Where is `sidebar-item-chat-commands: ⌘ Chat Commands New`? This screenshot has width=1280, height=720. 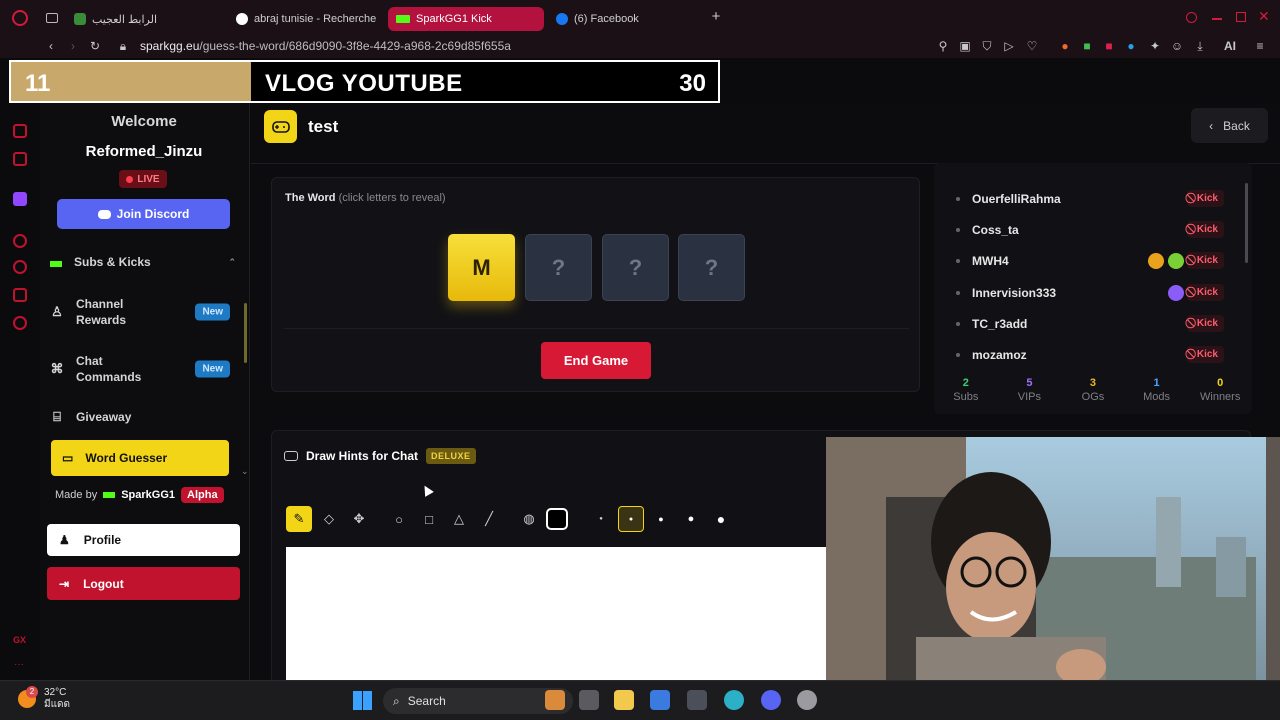
sidebar-item-chat-commands: ⌘ Chat Commands New is located at coordinates (140, 369).